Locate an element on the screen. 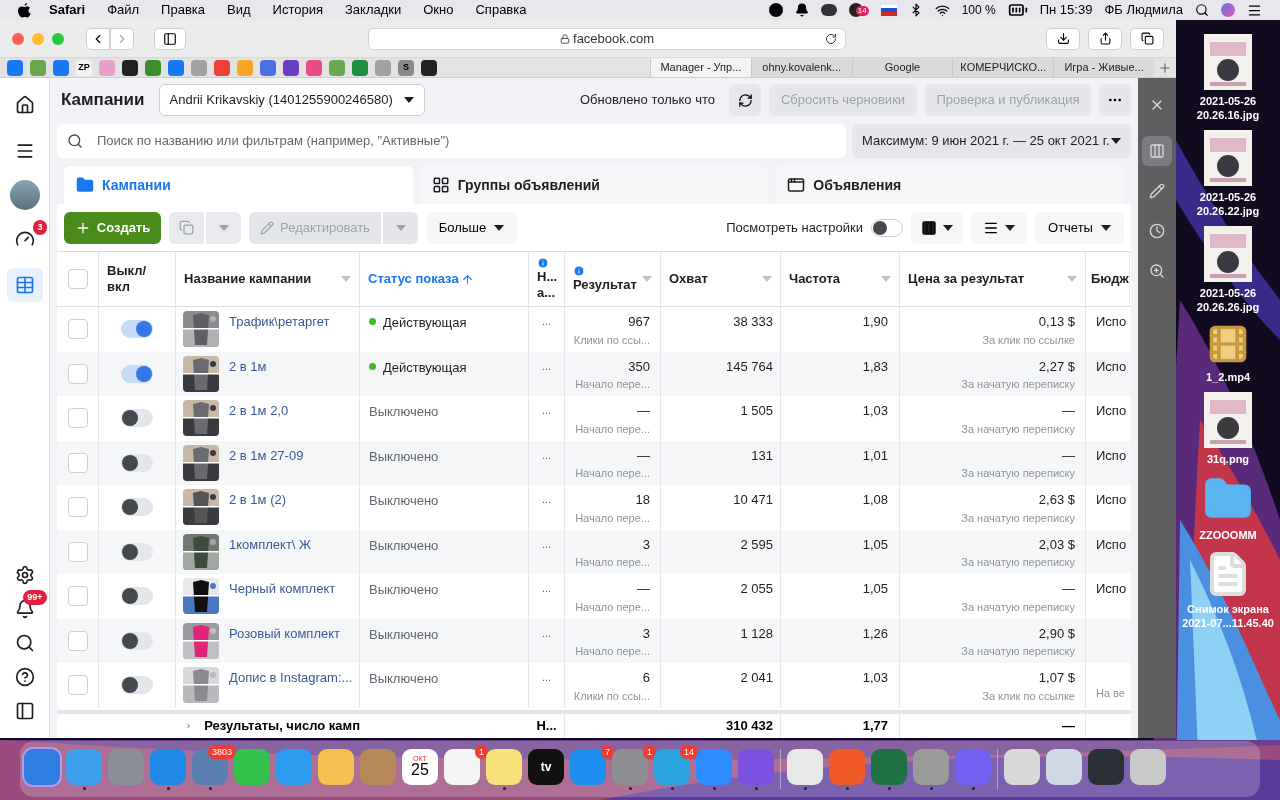 The height and width of the screenshot is (800, 1280). date-range-picker: Максимум: 9 июн 2021 г. — 25 окт 2021 г. is located at coordinates (991, 141).